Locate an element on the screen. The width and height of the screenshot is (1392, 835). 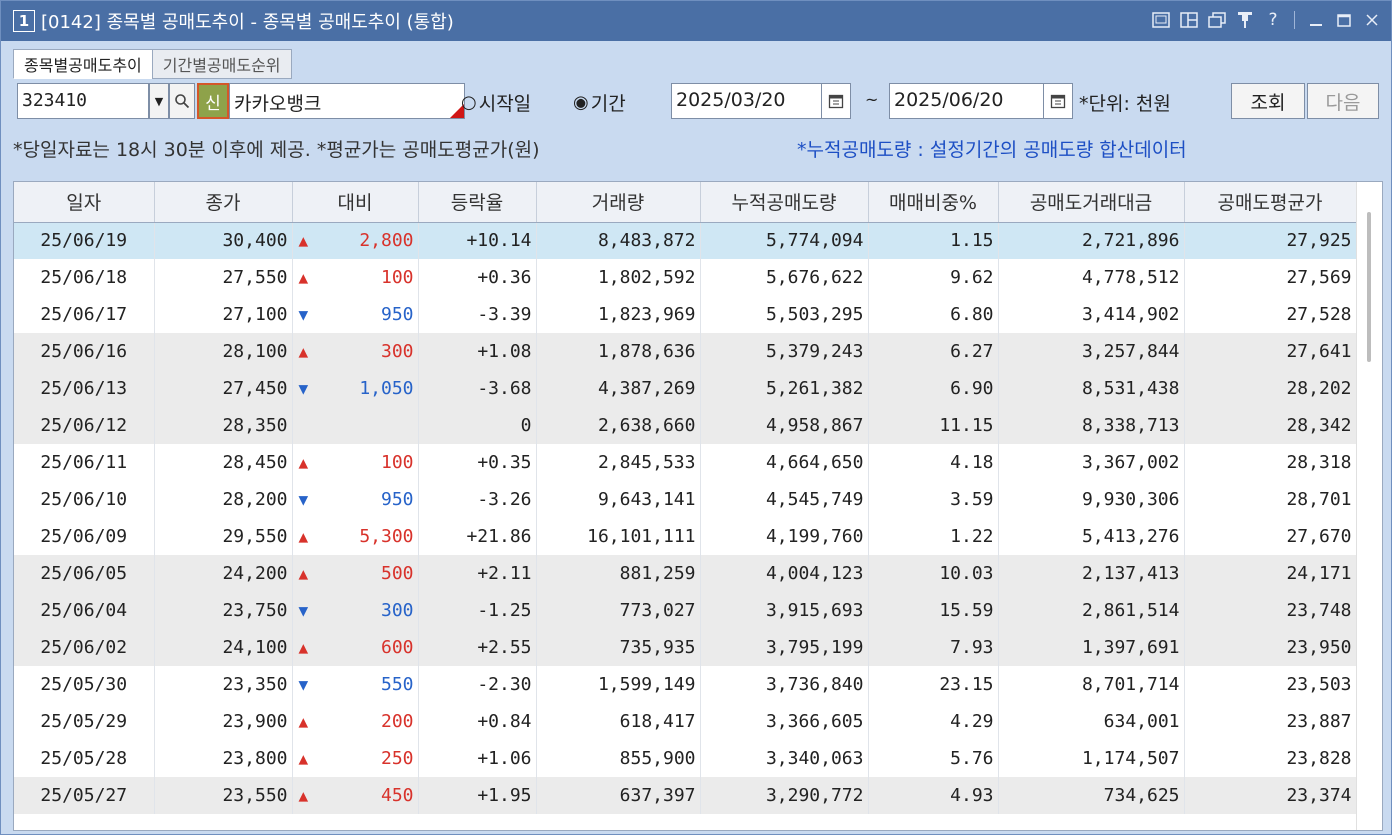
cell-date: 25/06/11 is located at coordinates (84, 462).